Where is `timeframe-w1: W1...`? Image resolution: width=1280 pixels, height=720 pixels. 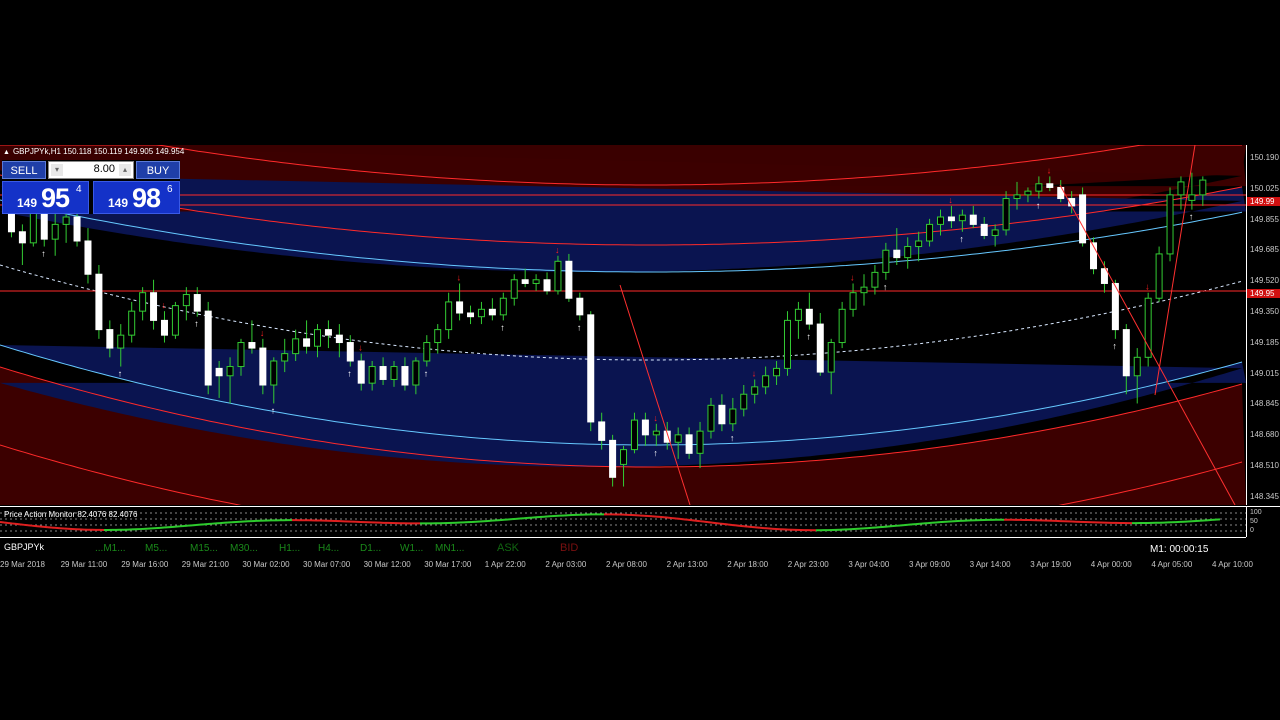
timeframe-w1: W1... is located at coordinates (411, 548).